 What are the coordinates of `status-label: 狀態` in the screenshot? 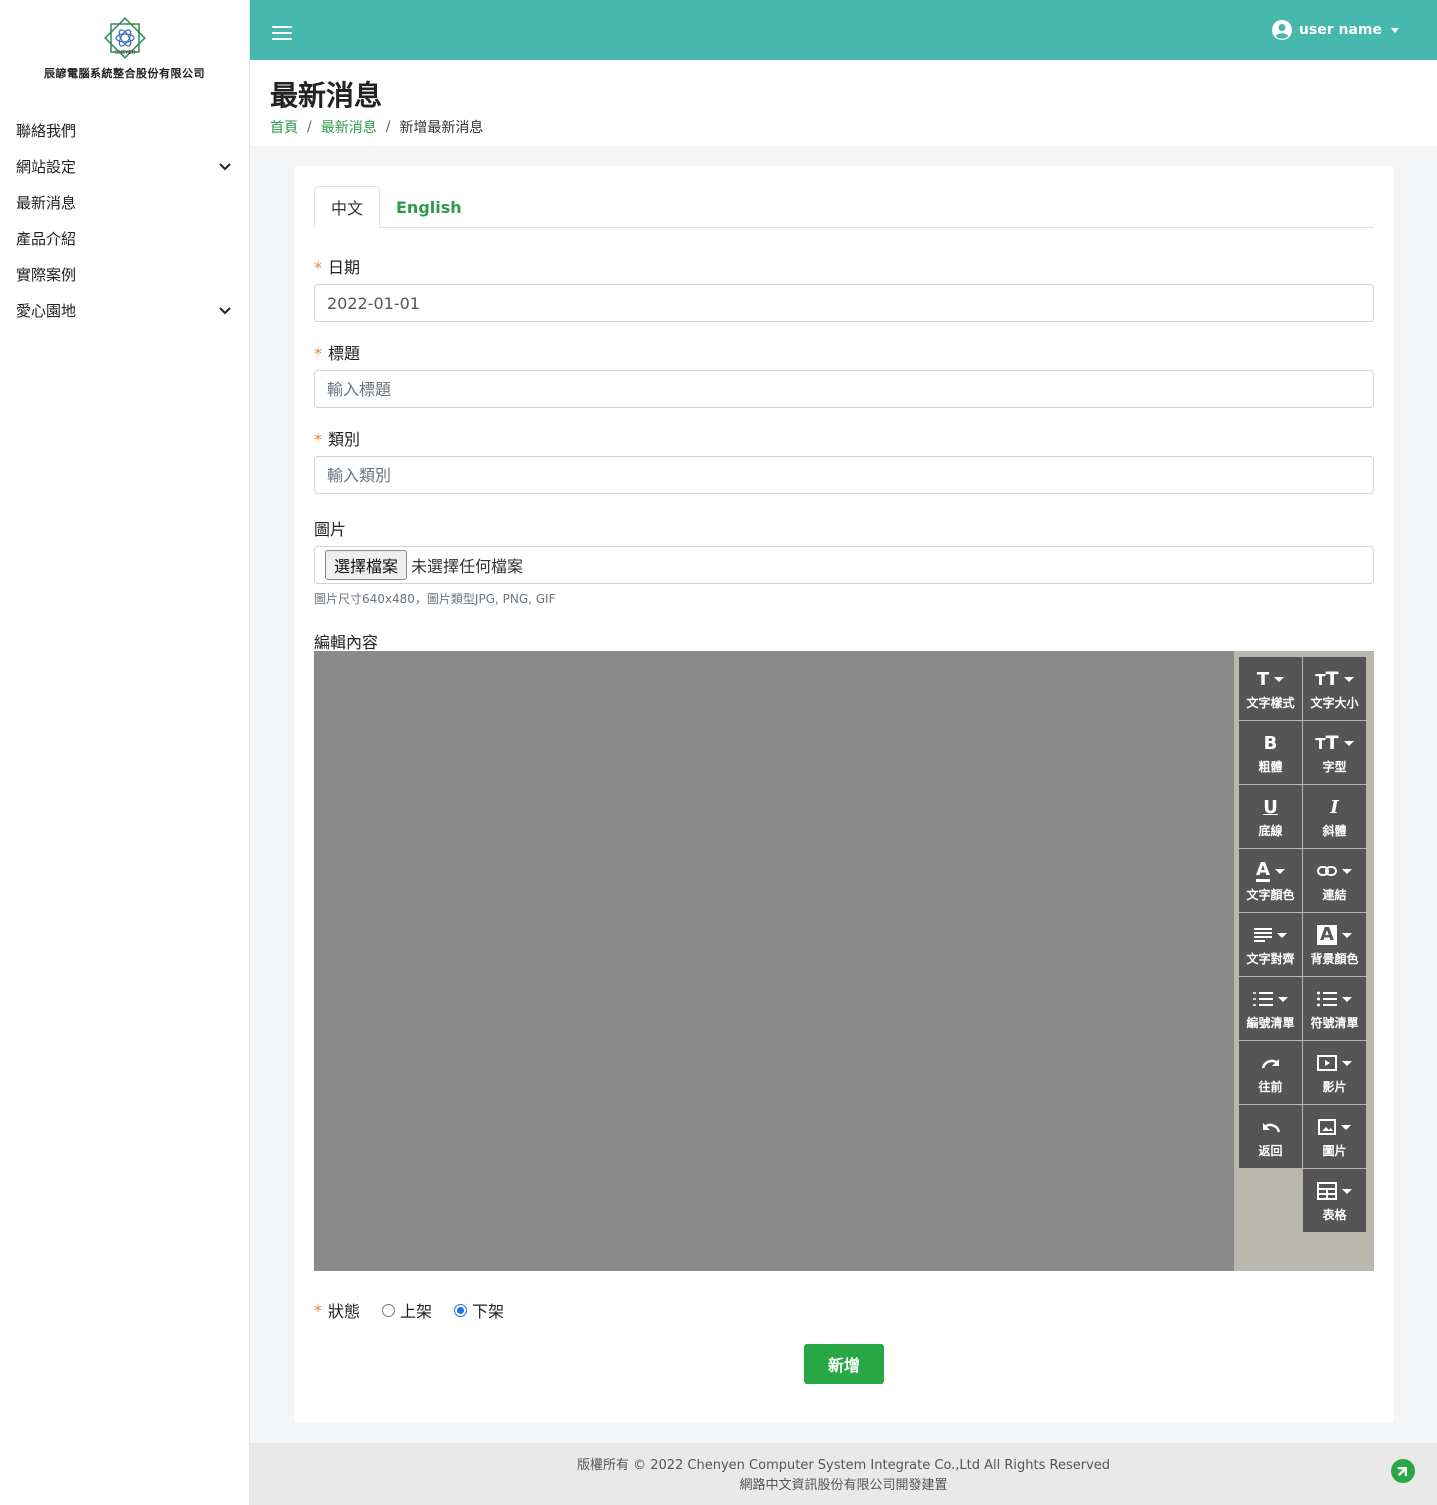 It's located at (344, 1311).